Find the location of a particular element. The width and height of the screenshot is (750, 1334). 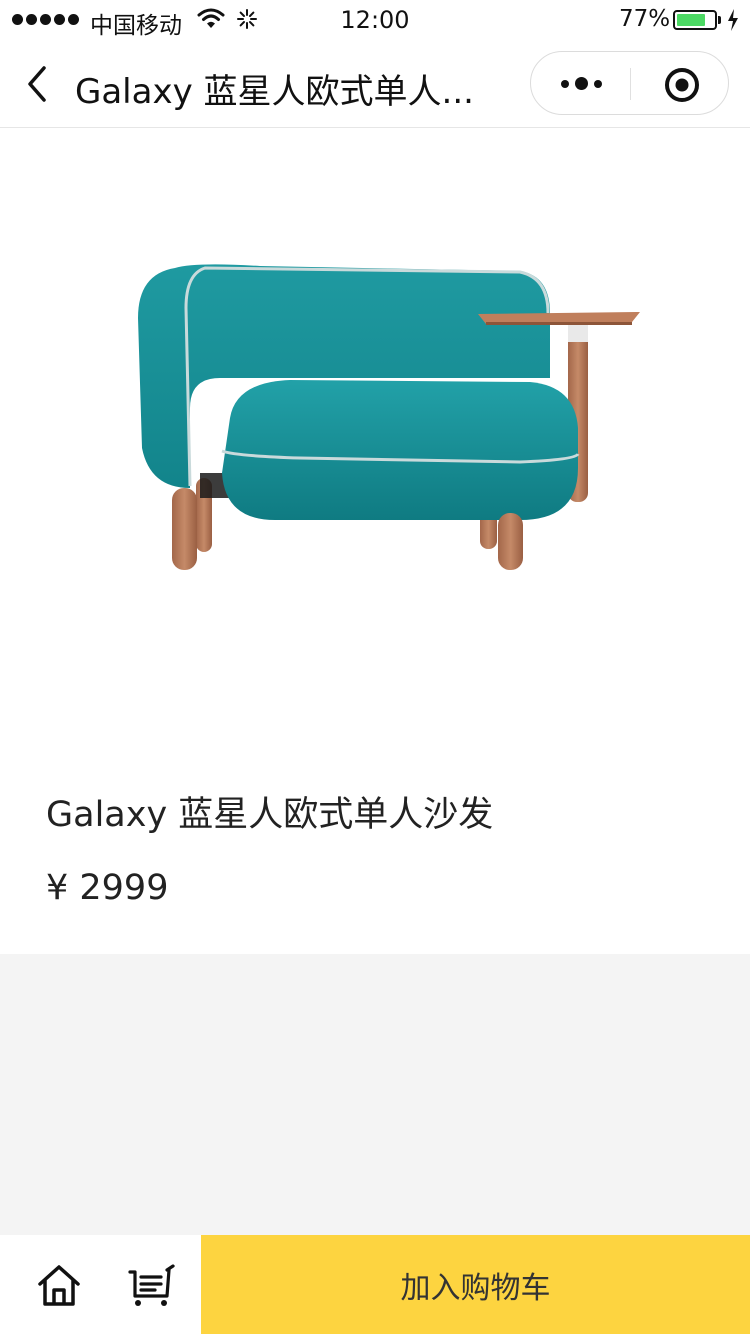

product-price: ¥ 2999 is located at coordinates (107, 888).